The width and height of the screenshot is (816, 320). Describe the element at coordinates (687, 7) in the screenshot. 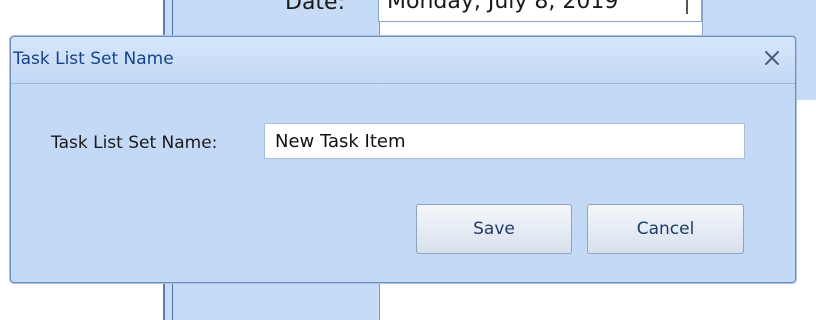

I see `background-date-separator` at that location.